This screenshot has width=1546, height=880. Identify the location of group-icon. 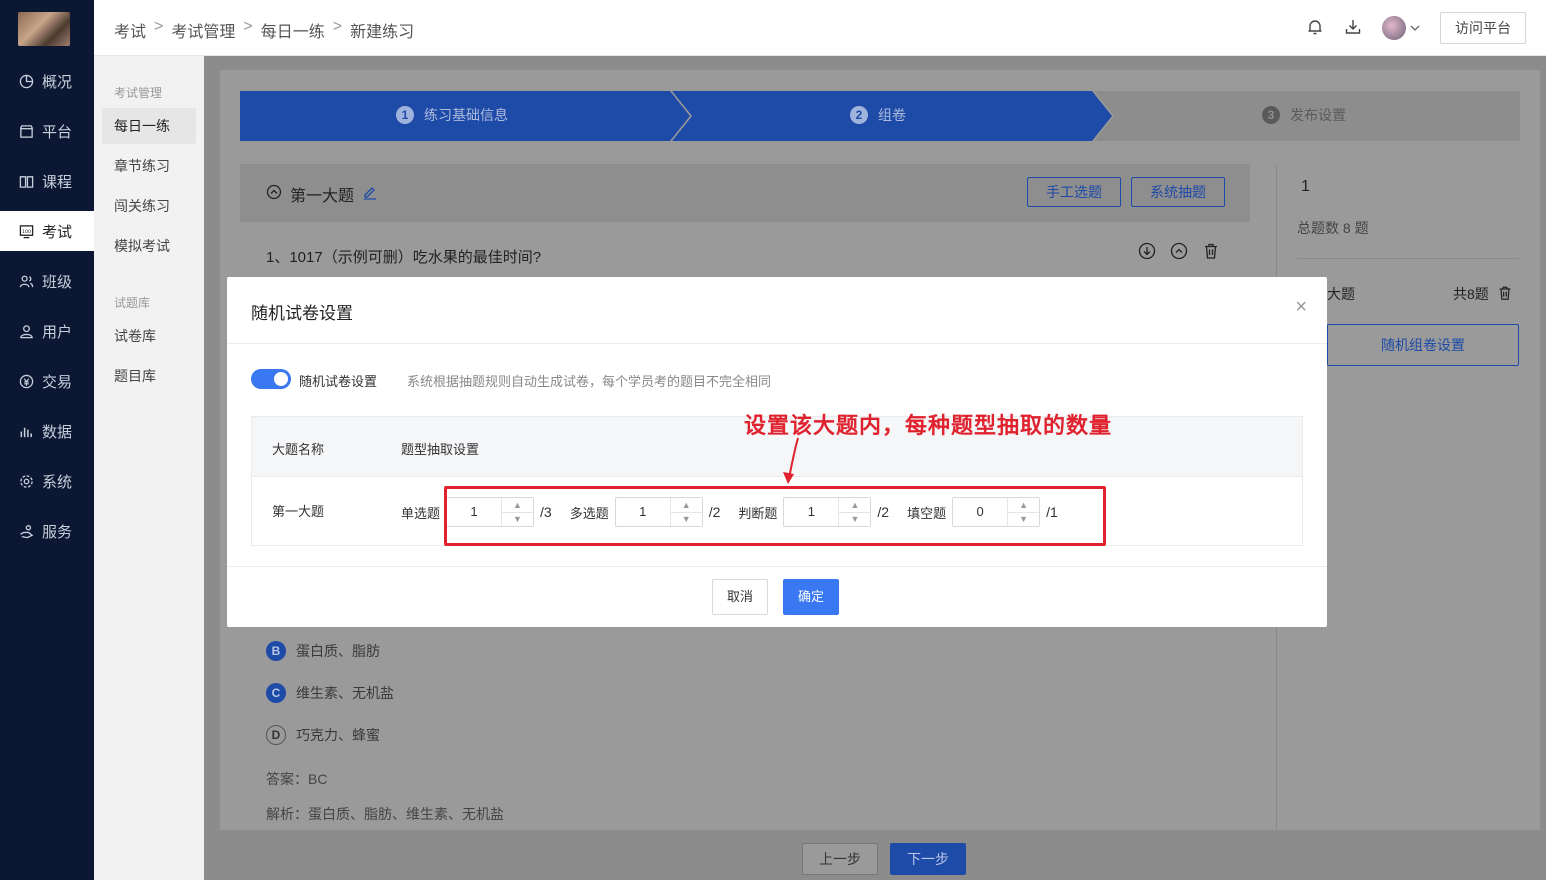
(26, 281).